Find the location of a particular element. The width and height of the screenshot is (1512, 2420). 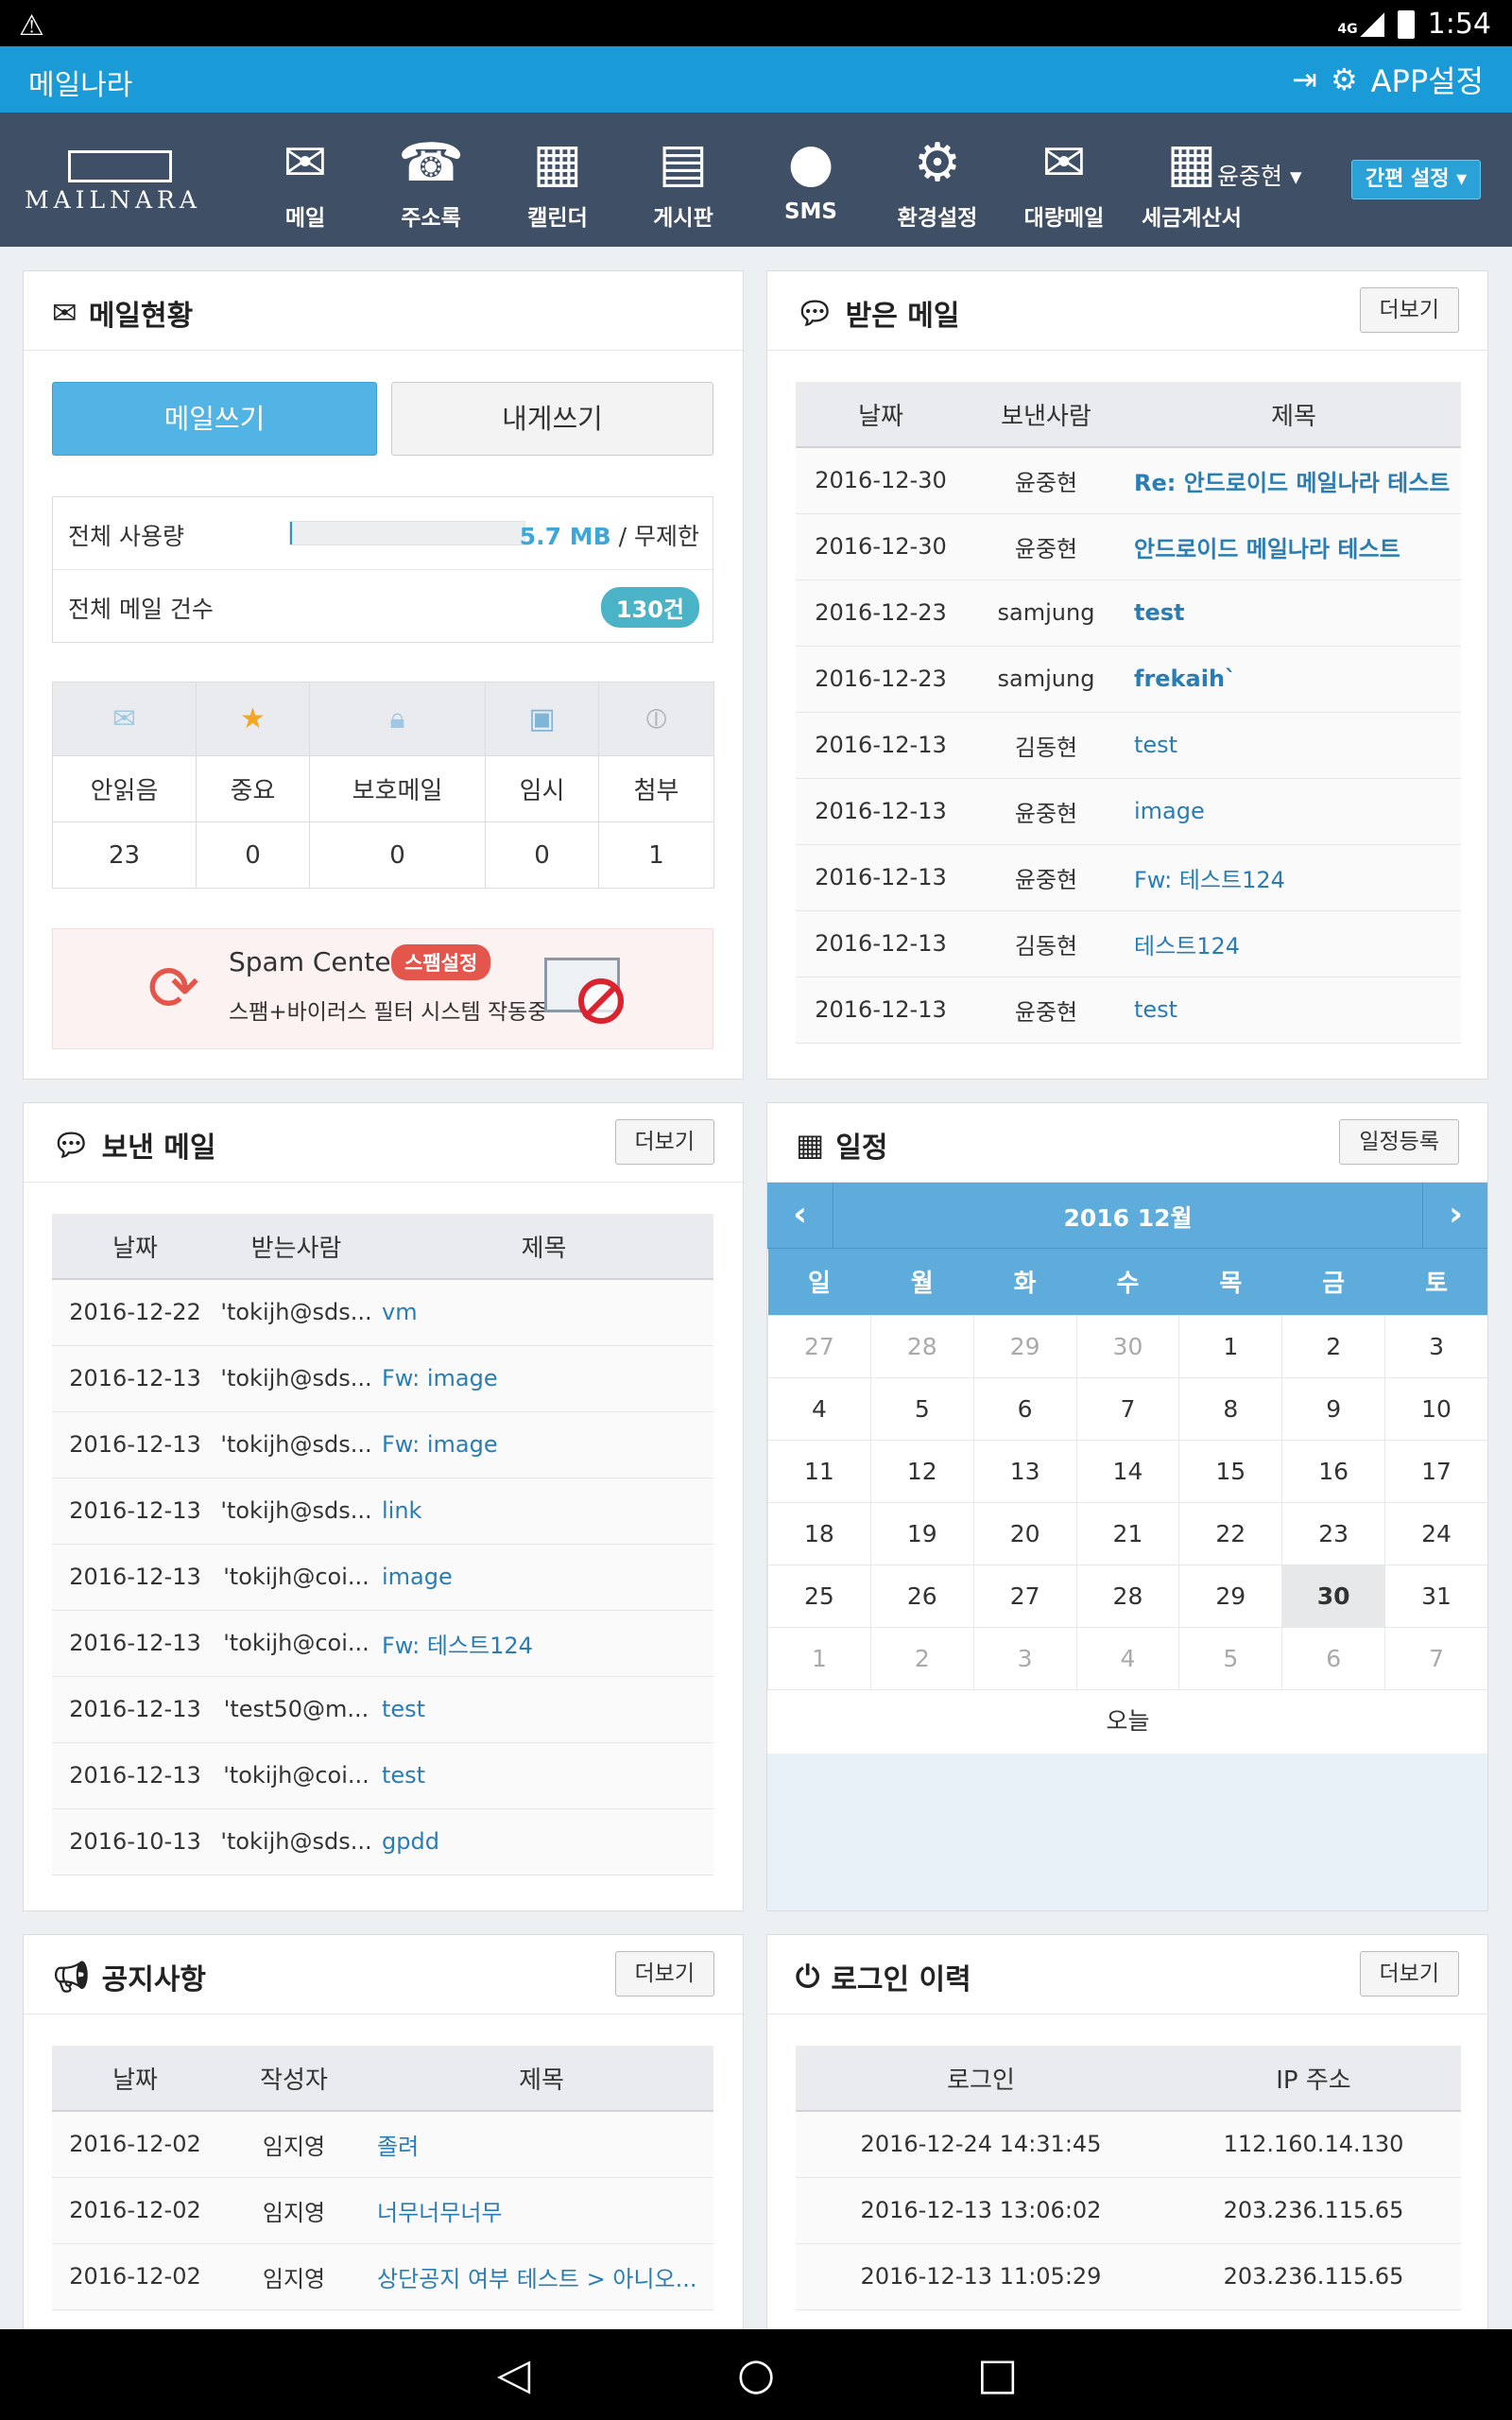

inbox-row: 2016-12-30 윤중현 Re: 안드로이드 메일나라 테스트 is located at coordinates (1128, 480).